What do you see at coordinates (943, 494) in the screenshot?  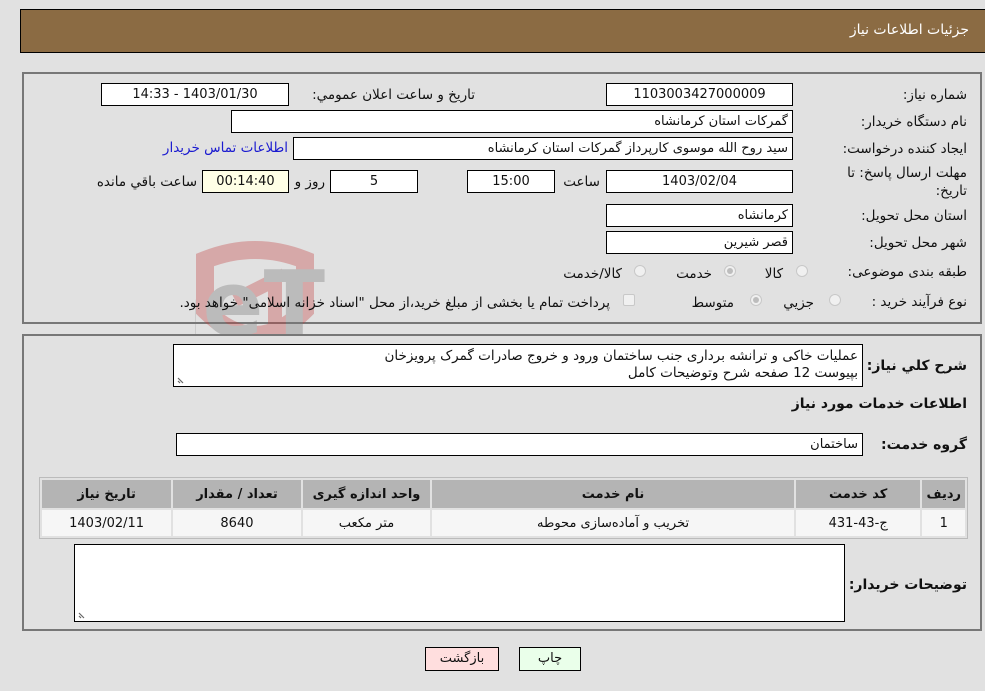 I see `col-header-row-number: ردیف` at bounding box center [943, 494].